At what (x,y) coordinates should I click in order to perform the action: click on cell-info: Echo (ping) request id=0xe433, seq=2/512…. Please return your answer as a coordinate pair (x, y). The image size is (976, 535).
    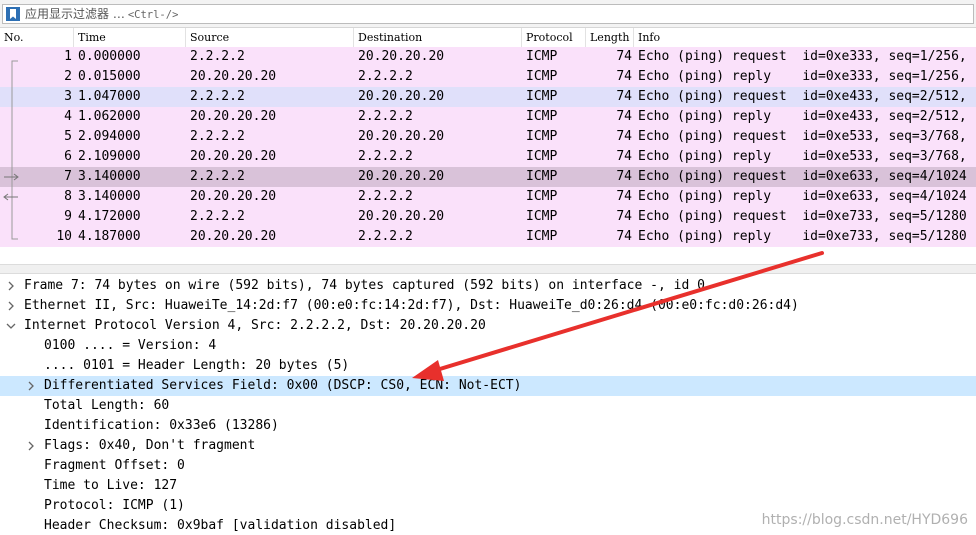
    Looking at the image, I should click on (802, 96).